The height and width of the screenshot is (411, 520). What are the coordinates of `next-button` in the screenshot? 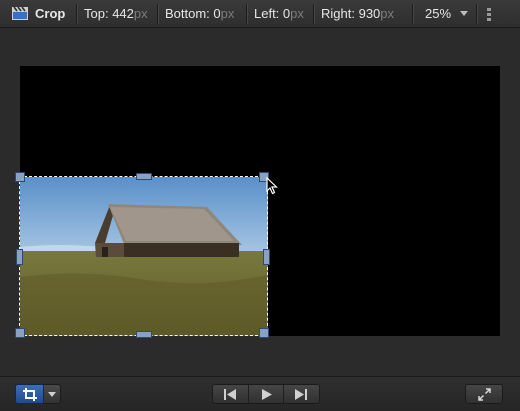 It's located at (301, 394).